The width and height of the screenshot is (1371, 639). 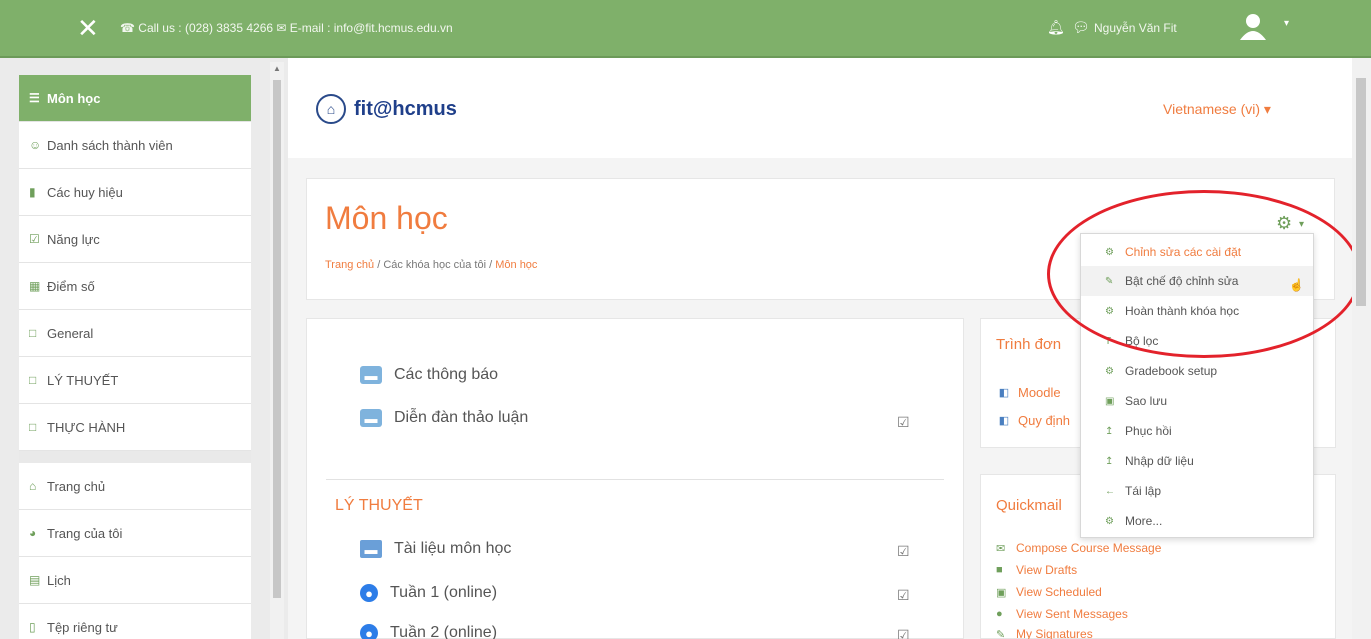 What do you see at coordinates (444, 592) in the screenshot?
I see `activity-label: Tuần 1 (online)` at bounding box center [444, 592].